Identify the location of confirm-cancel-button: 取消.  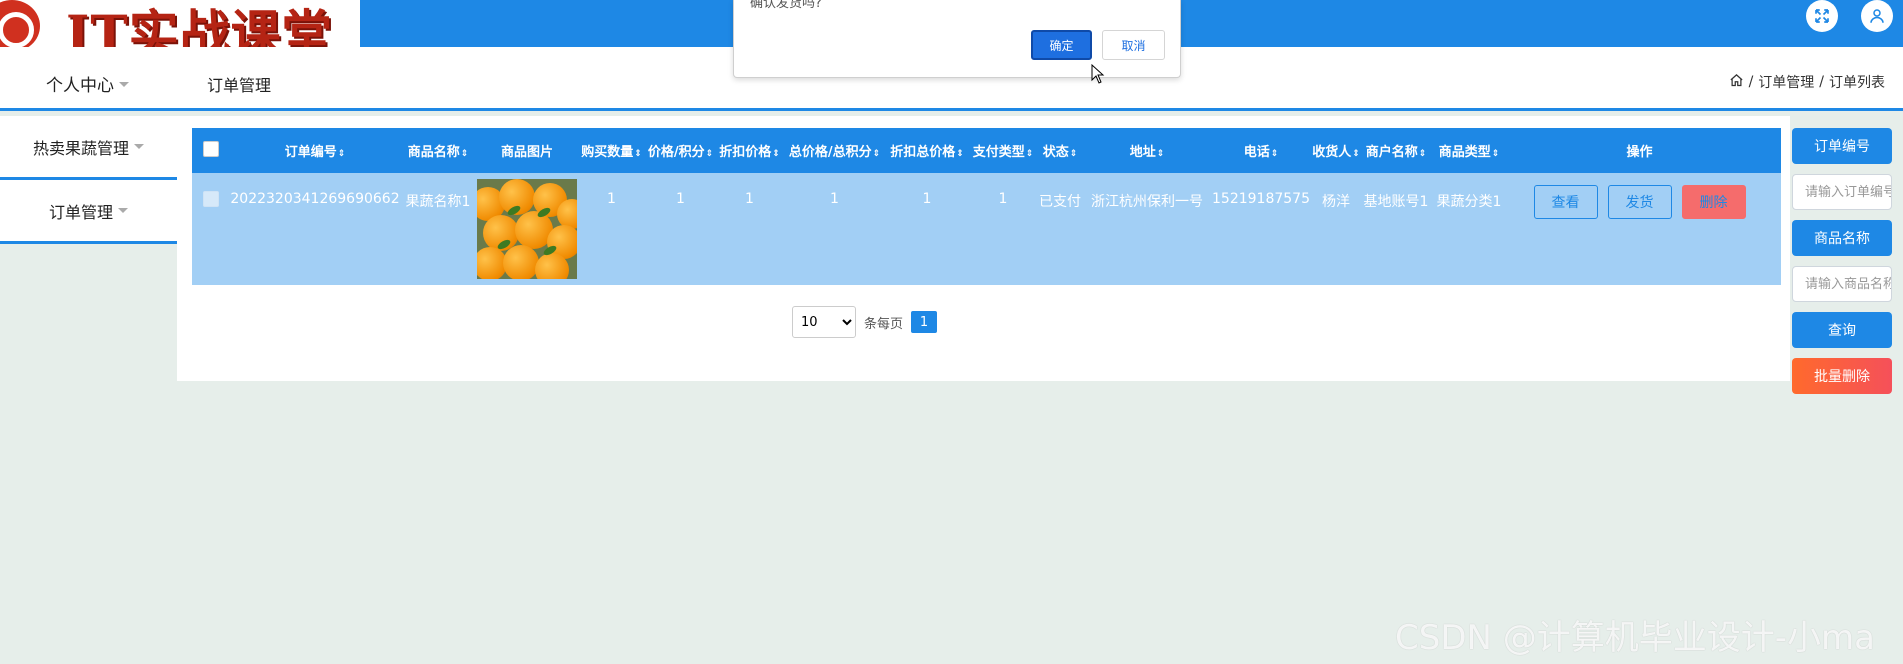
(1133, 45).